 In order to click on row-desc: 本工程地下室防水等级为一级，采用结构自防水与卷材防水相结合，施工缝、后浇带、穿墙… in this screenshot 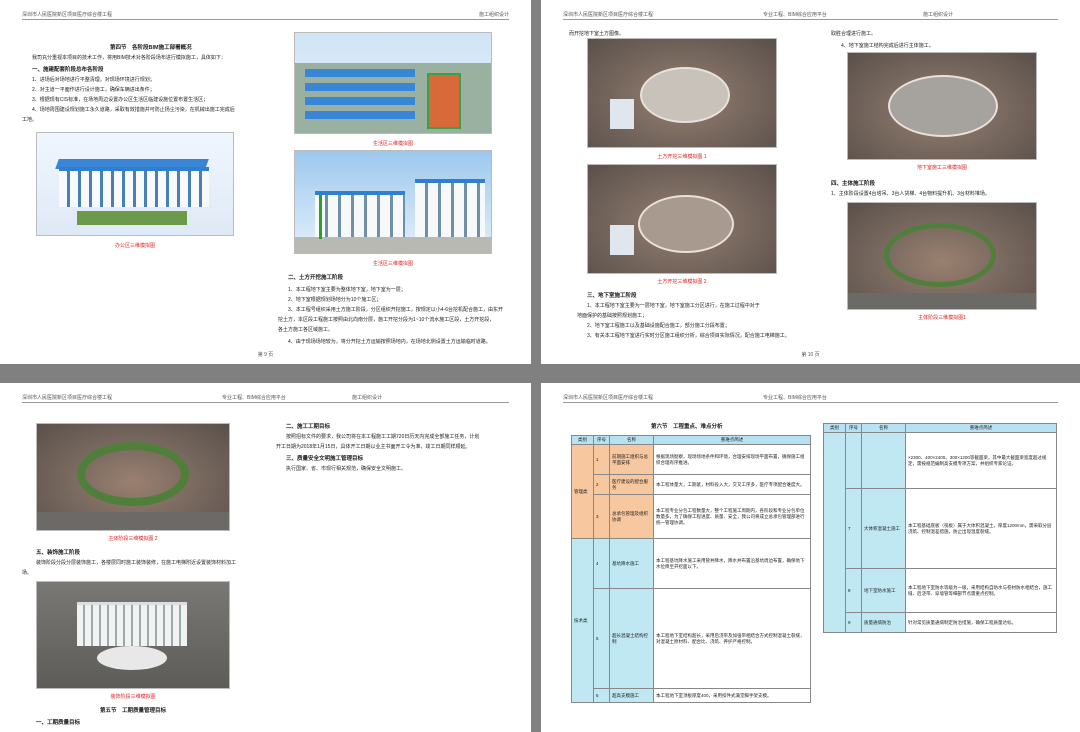, I will do `click(981, 590)`.